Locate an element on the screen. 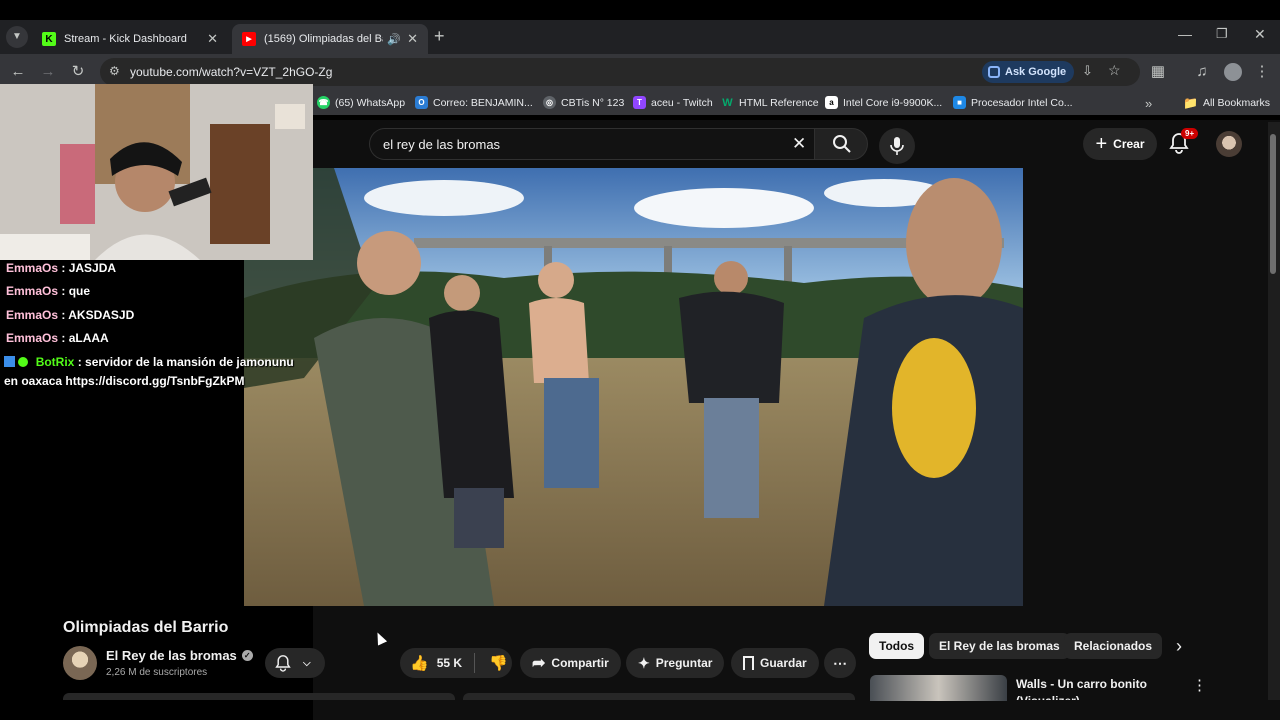  bookmark-html-reference: W HTML Reference is located at coordinates (769, 102).